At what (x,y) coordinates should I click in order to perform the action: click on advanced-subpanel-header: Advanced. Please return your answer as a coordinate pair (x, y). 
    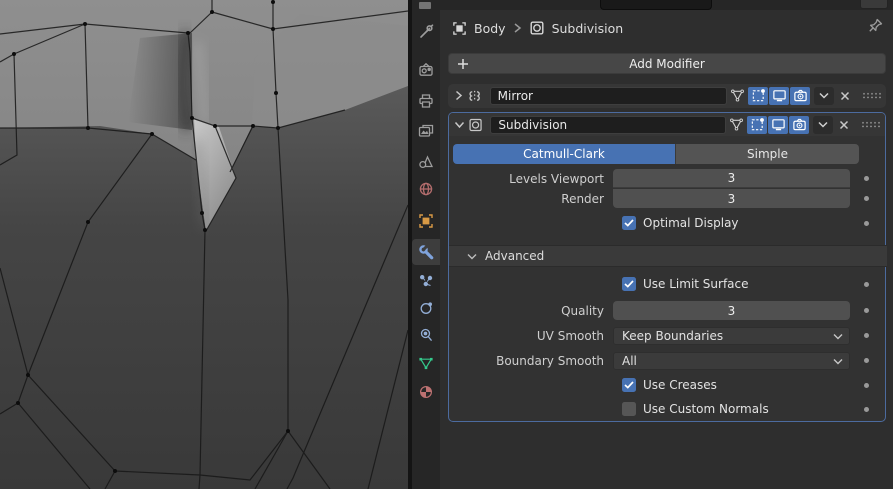
    Looking at the image, I should click on (668, 256).